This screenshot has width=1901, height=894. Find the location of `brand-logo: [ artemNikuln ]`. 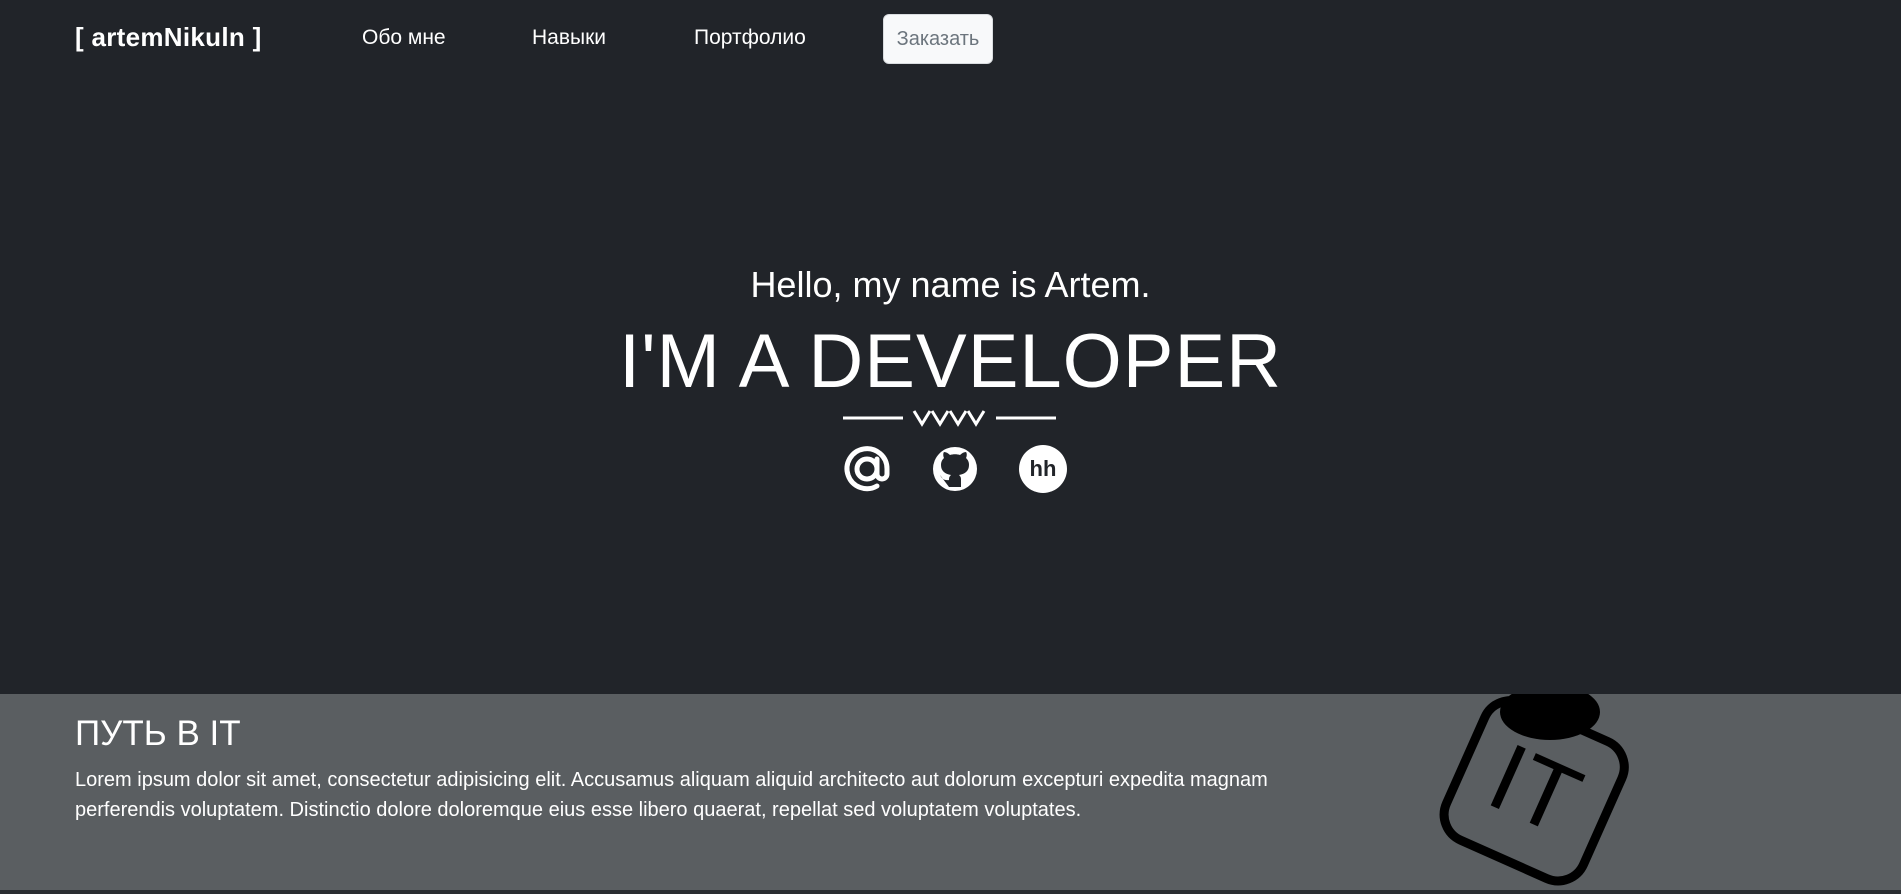

brand-logo: [ artemNikuln ] is located at coordinates (168, 37).